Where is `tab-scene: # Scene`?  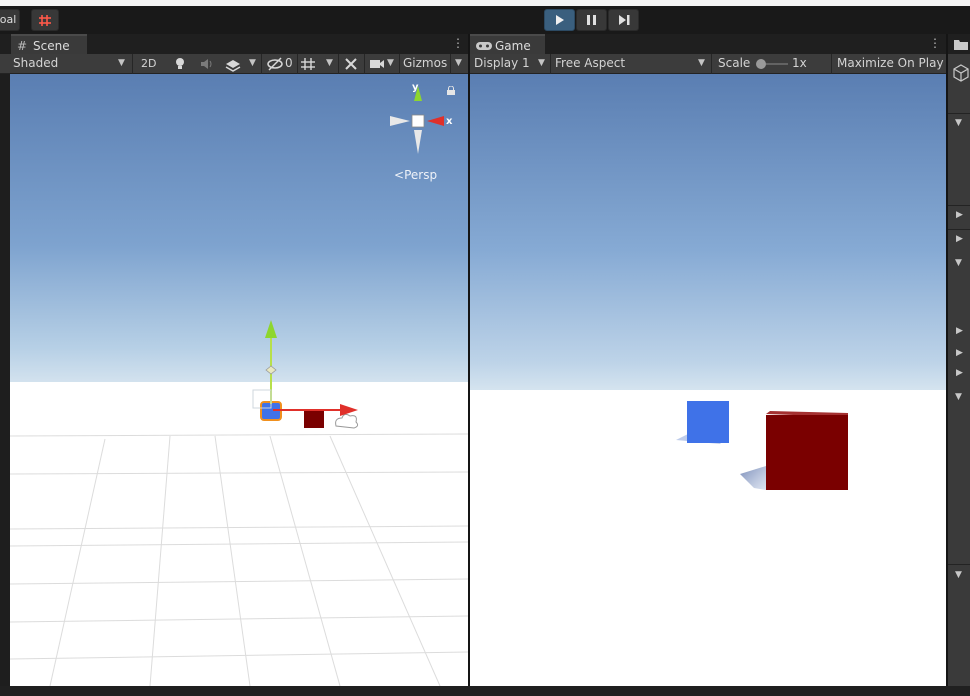
tab-scene: # Scene is located at coordinates (49, 44).